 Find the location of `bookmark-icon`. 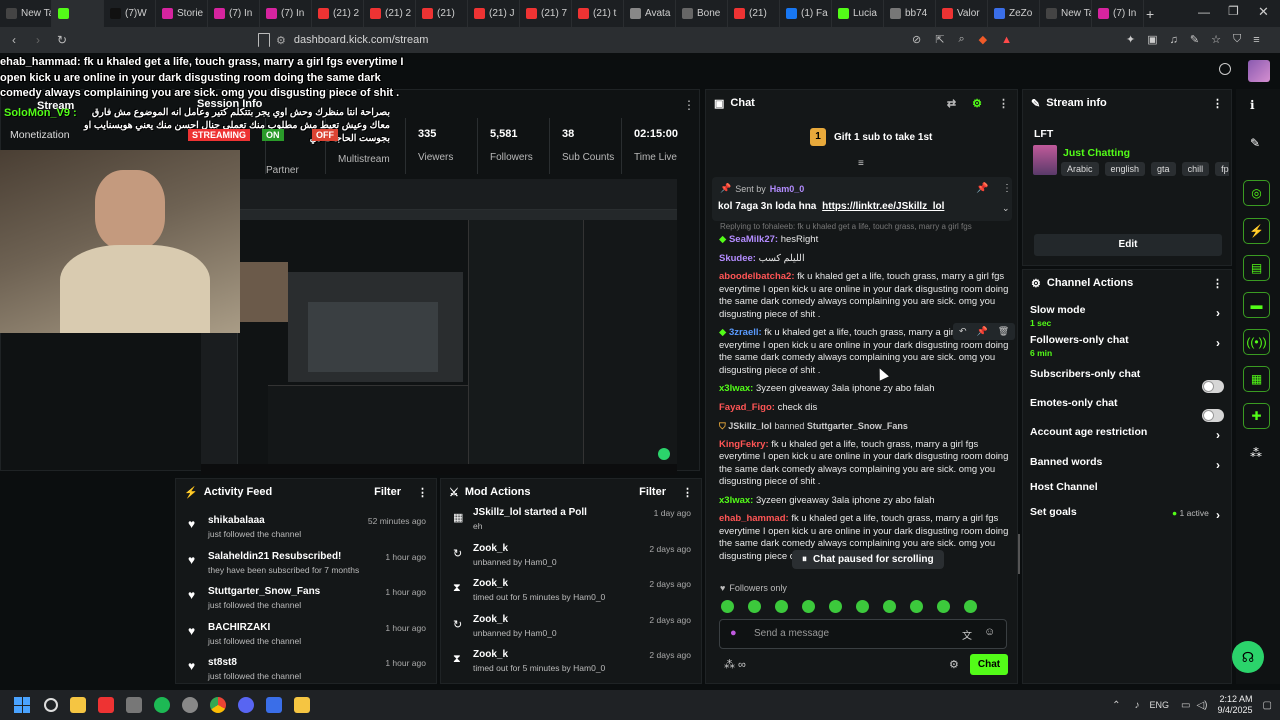

bookmark-icon is located at coordinates (264, 40).